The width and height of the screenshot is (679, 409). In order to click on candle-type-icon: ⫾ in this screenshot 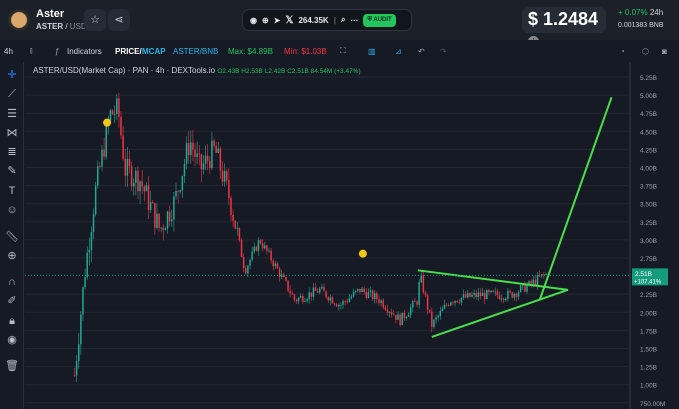, I will do `click(31, 51)`.